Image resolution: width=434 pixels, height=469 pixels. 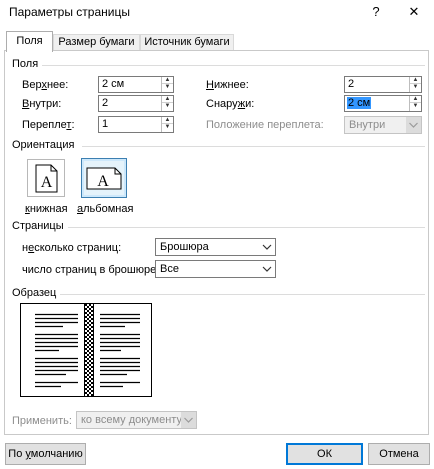 What do you see at coordinates (215, 269) in the screenshot?
I see `sheets-per-booklet-select: Все` at bounding box center [215, 269].